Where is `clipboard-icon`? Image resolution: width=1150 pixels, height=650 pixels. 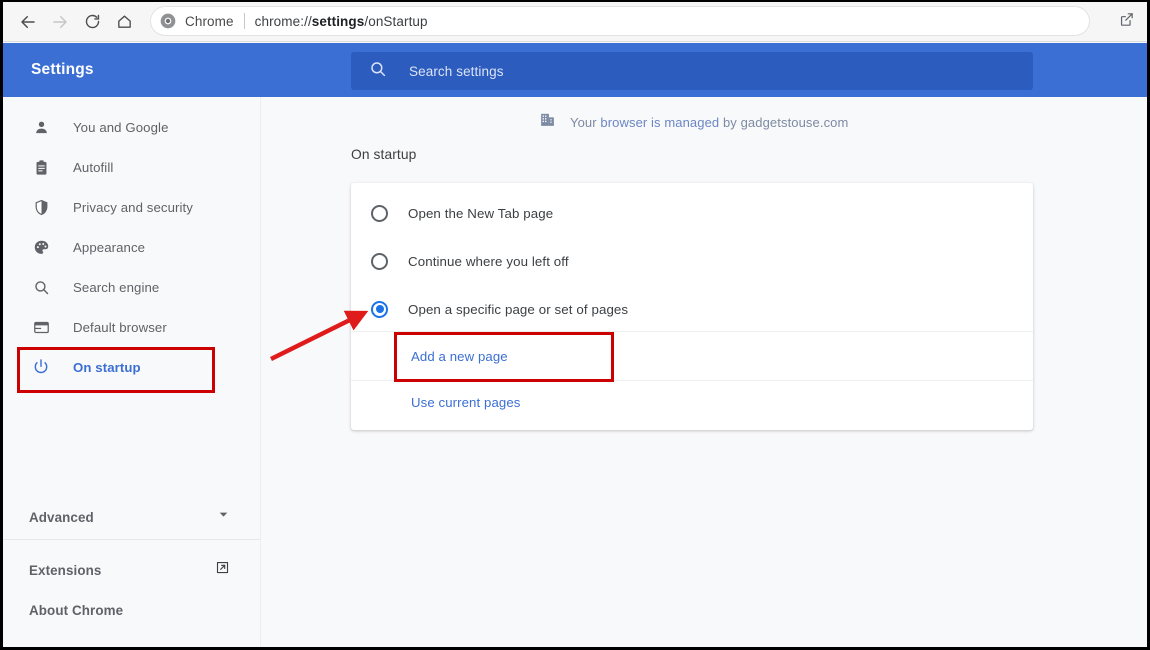 clipboard-icon is located at coordinates (41, 167).